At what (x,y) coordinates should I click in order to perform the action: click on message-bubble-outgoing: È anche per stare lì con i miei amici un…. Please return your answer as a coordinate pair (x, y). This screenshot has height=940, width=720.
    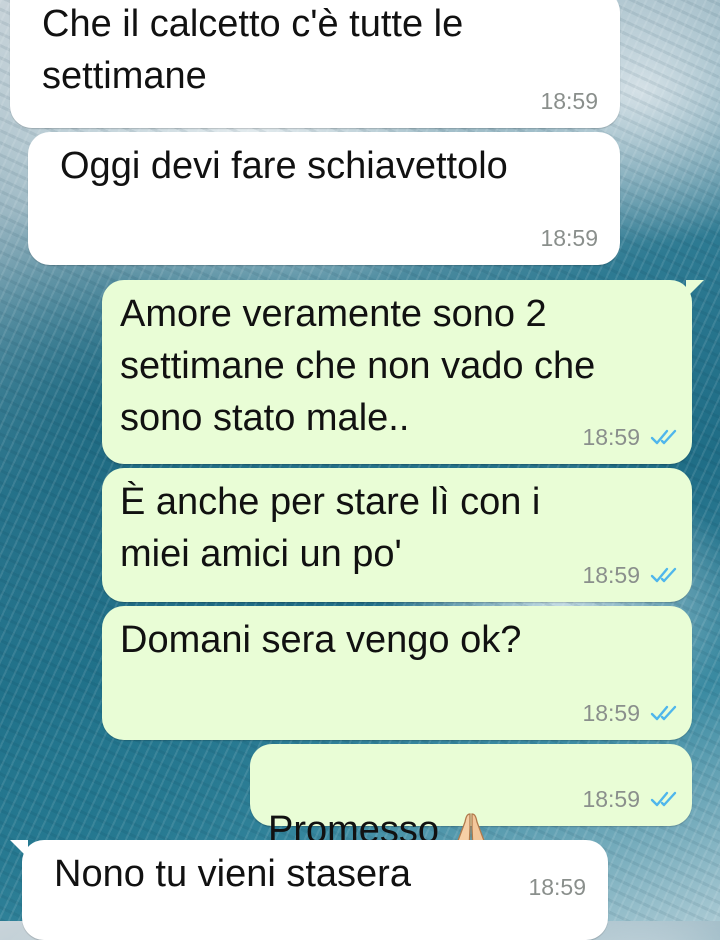
    Looking at the image, I should click on (397, 535).